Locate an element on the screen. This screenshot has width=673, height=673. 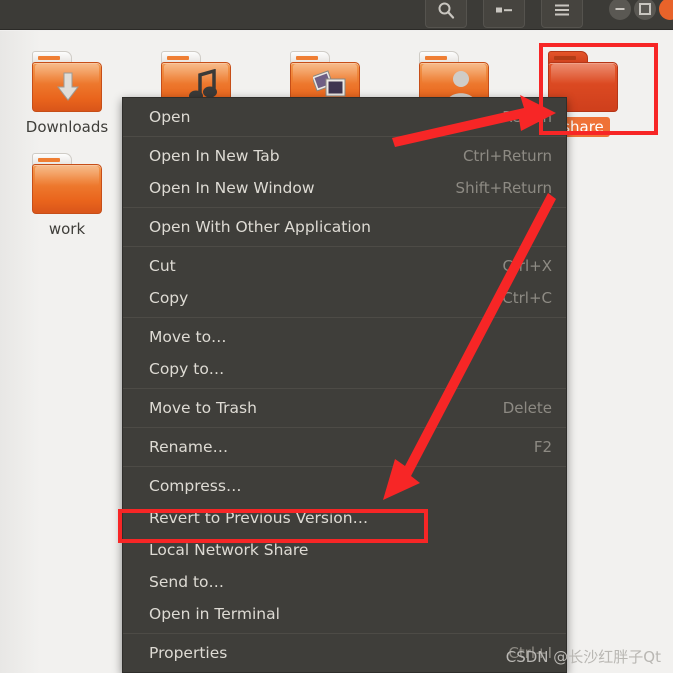
folder-label: Downloads is located at coordinates (67, 127).